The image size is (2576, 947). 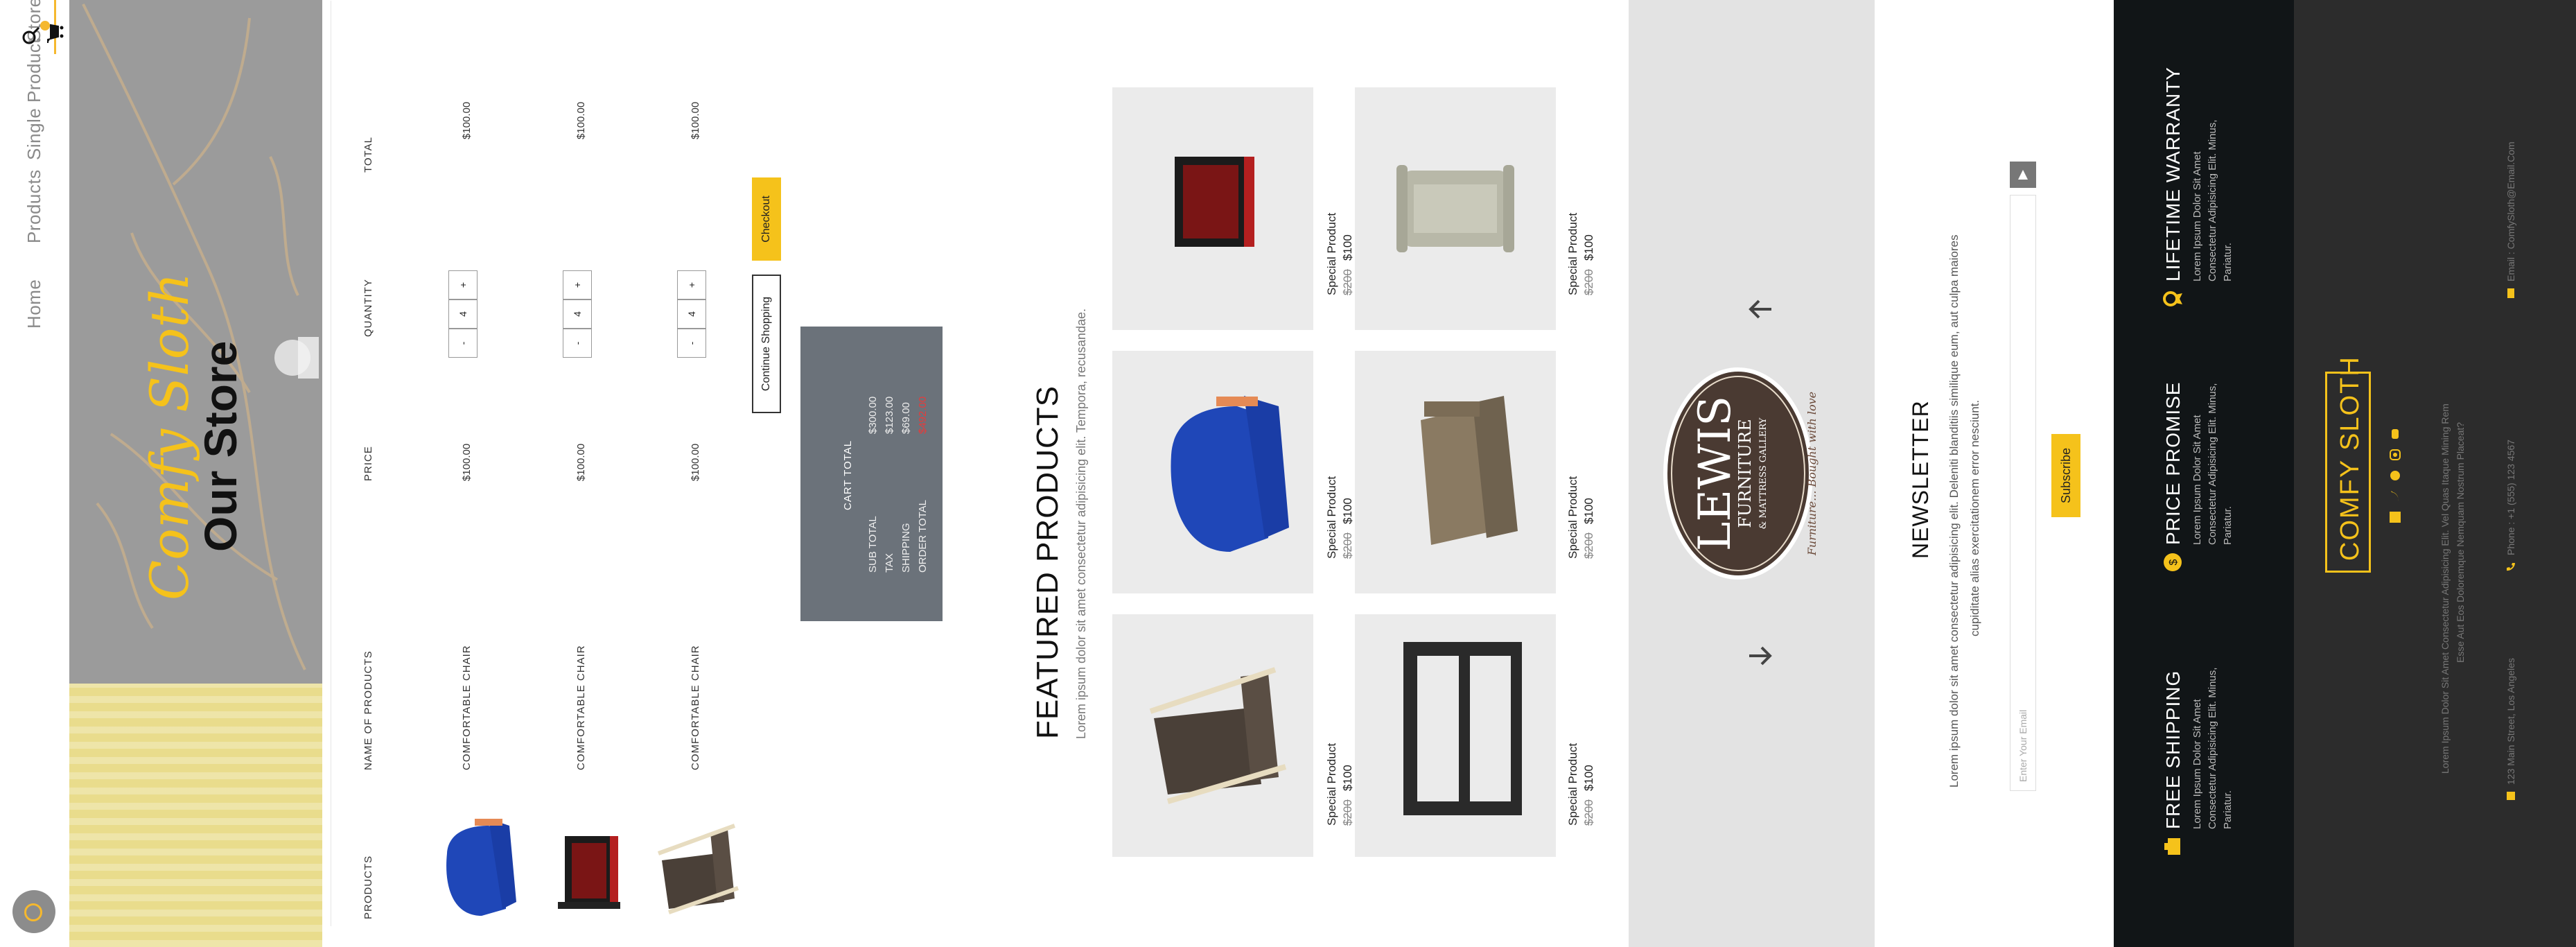 I want to click on order-total-label: ORDER TOTAL, so click(x=923, y=536).